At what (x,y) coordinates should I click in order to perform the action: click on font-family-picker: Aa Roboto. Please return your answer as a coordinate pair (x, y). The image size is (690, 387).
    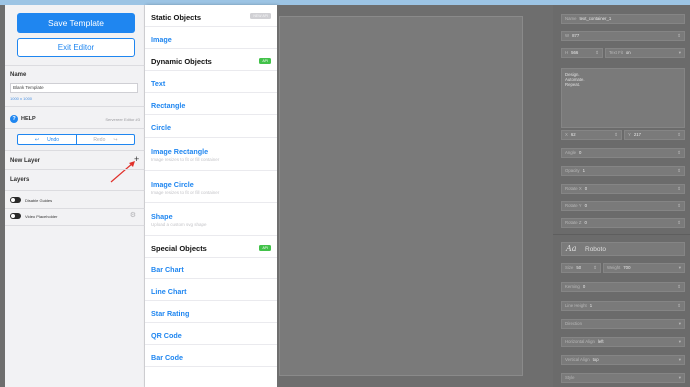
    Looking at the image, I should click on (623, 249).